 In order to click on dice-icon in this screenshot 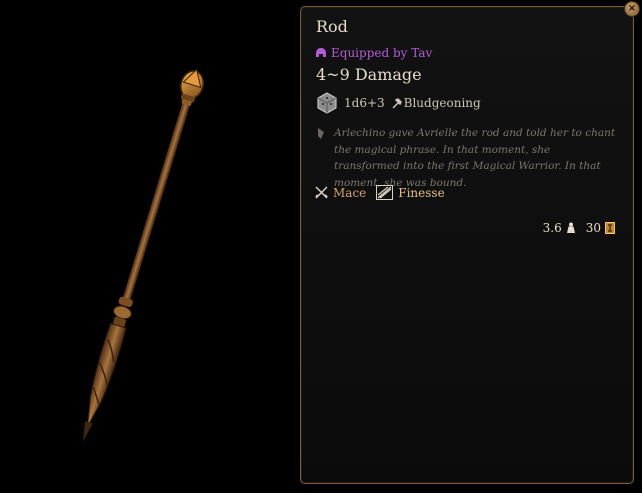, I will do `click(327, 103)`.